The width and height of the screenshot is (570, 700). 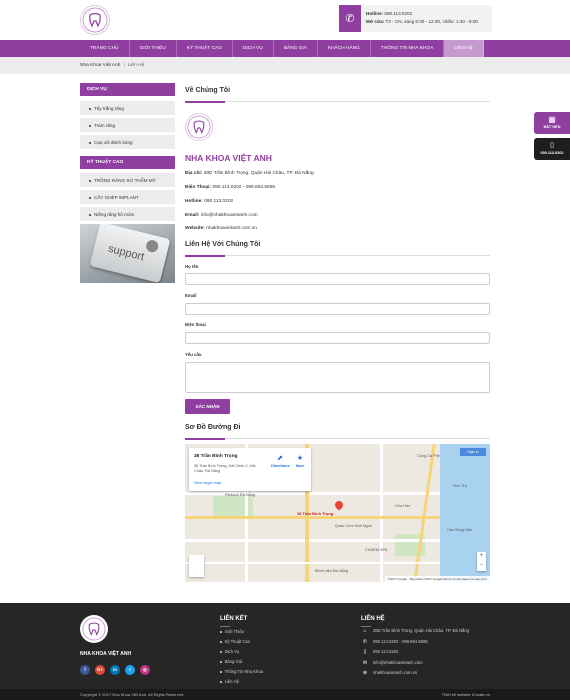 What do you see at coordinates (365, 631) in the screenshot?
I see `home-icon: ⌂` at bounding box center [365, 631].